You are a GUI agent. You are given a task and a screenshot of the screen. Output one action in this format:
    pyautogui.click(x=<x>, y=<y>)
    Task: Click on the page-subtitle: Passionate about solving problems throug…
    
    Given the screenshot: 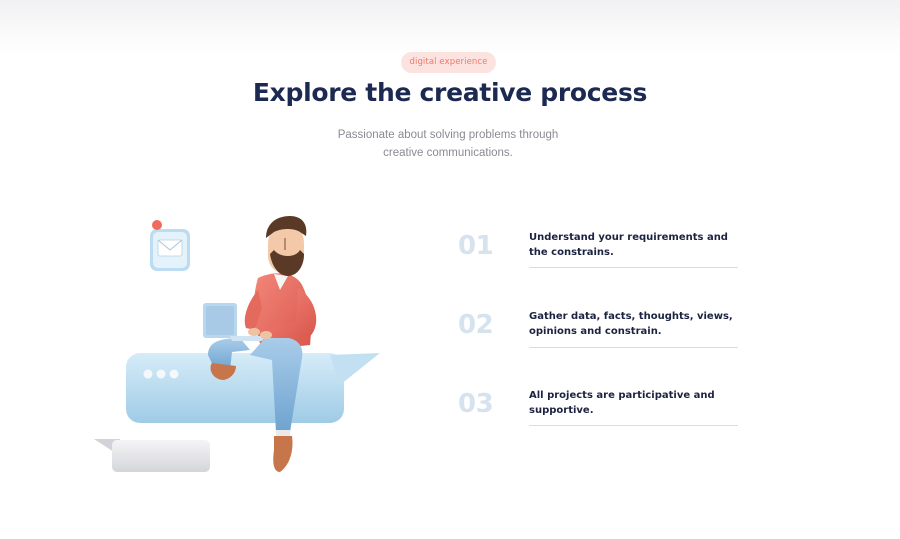 What is the action you would take?
    pyautogui.click(x=448, y=144)
    